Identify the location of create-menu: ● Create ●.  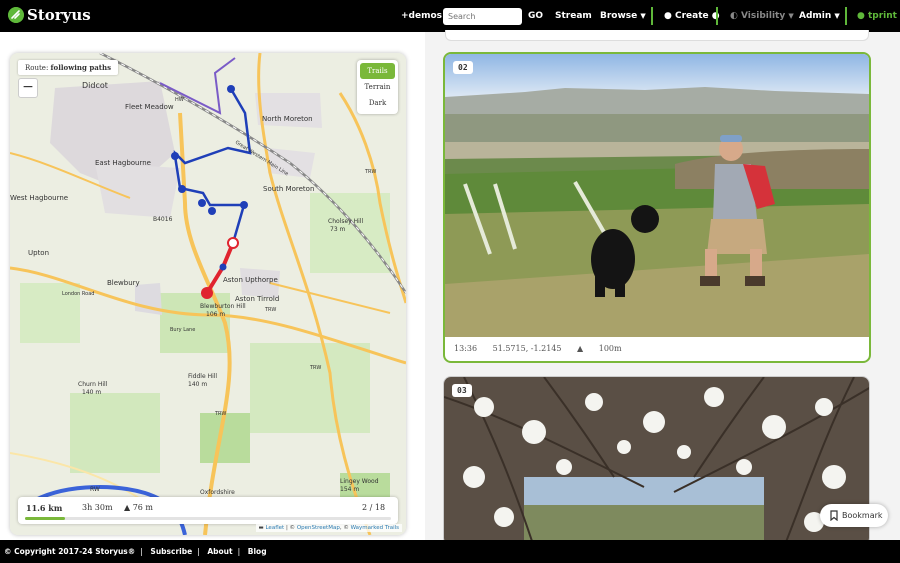
(692, 16).